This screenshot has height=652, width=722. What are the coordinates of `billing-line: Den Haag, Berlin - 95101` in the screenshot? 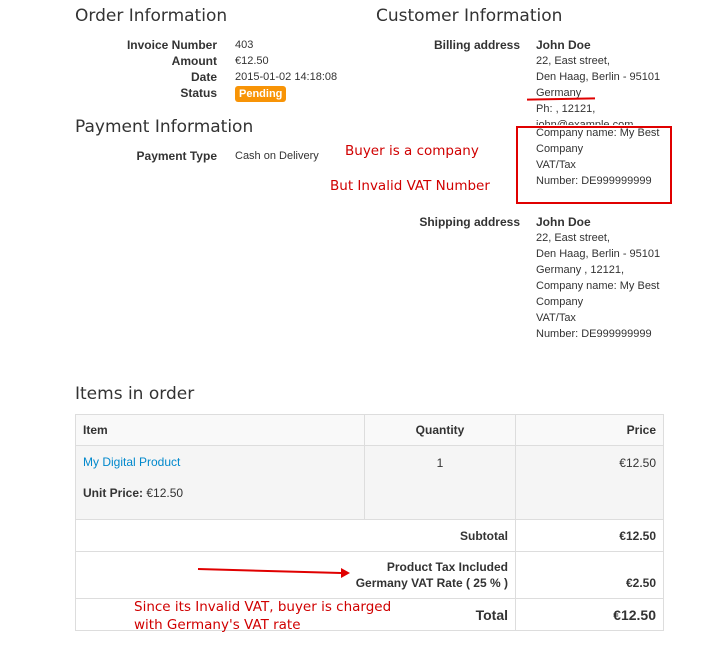 It's located at (598, 77).